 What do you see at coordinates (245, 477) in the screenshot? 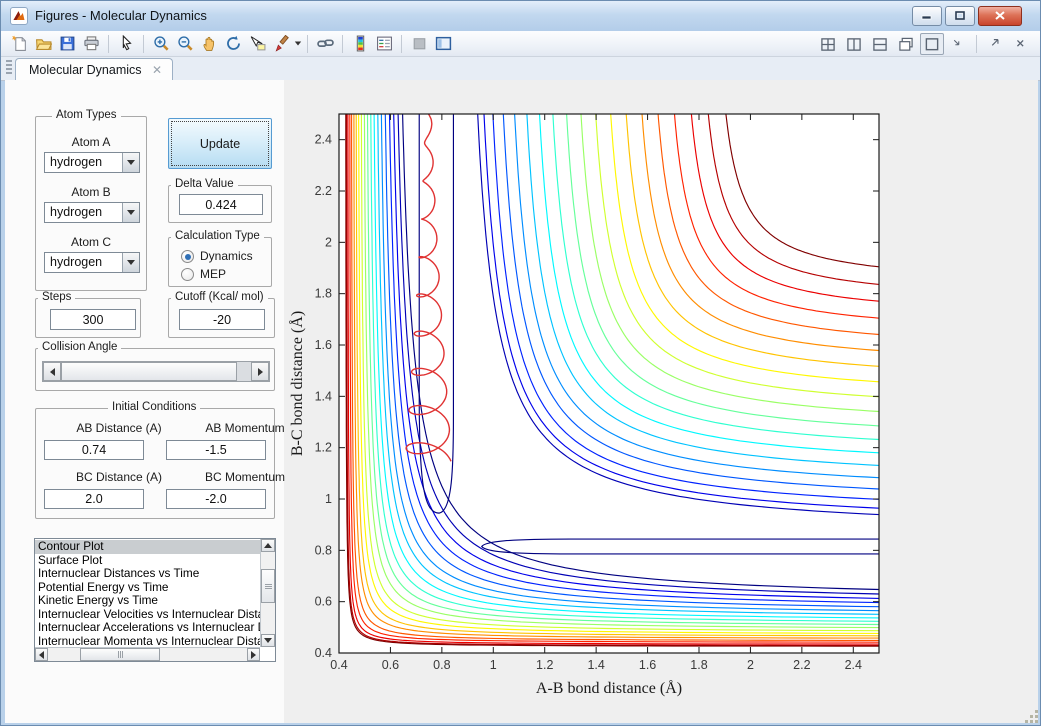
I see `ic-field-label: BC Momentum` at bounding box center [245, 477].